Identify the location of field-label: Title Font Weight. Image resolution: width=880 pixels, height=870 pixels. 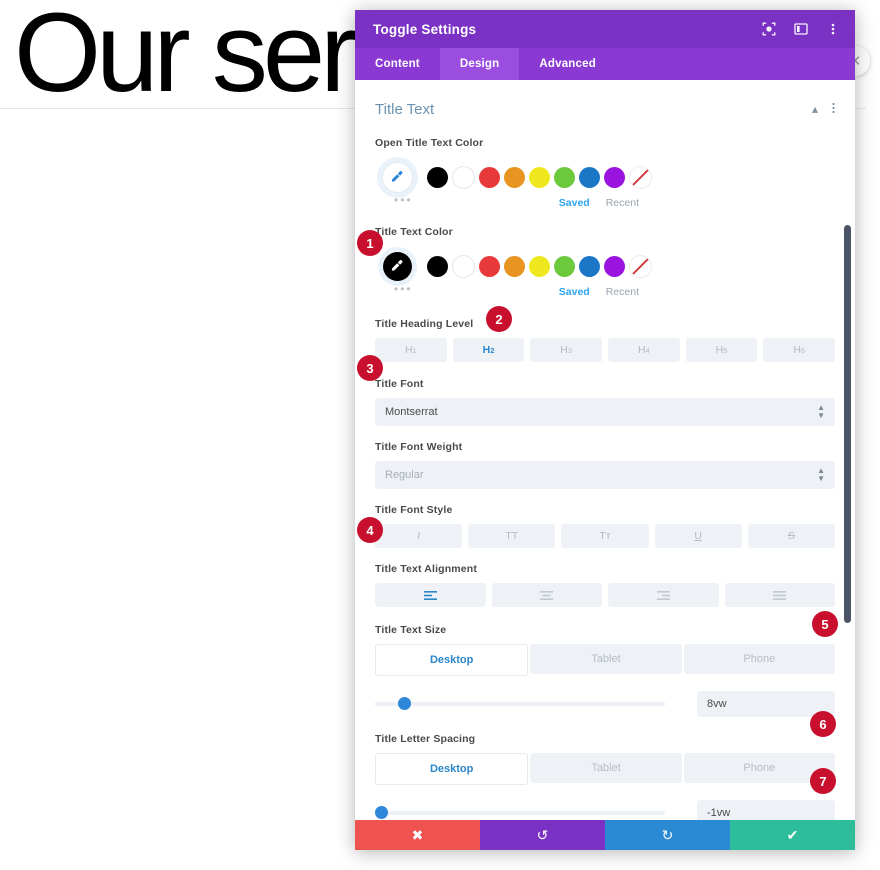
(419, 447).